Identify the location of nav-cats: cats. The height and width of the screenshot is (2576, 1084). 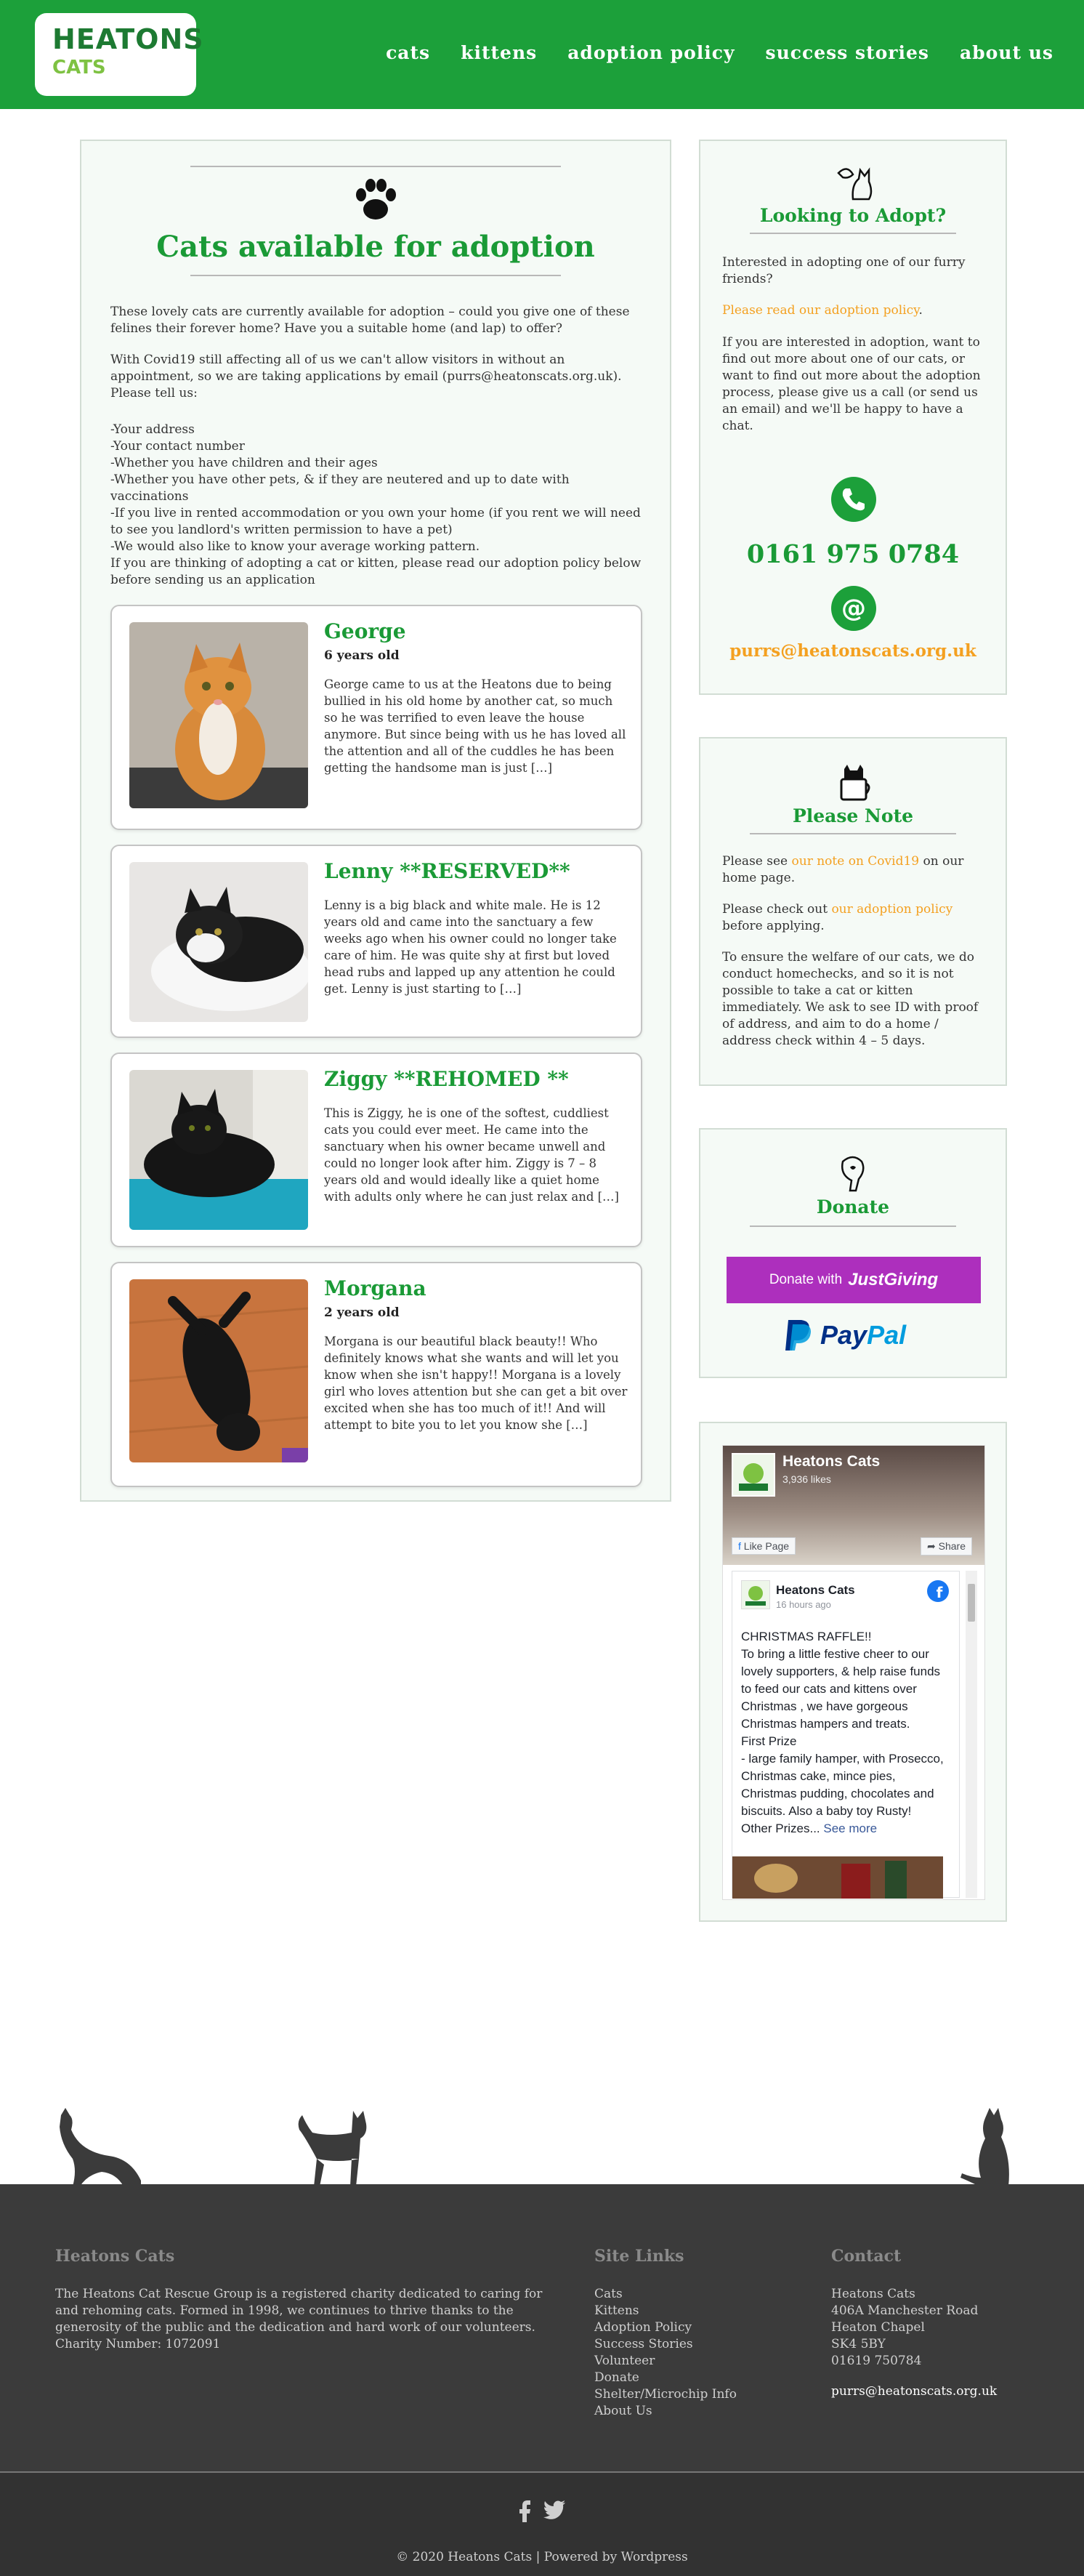
(408, 52).